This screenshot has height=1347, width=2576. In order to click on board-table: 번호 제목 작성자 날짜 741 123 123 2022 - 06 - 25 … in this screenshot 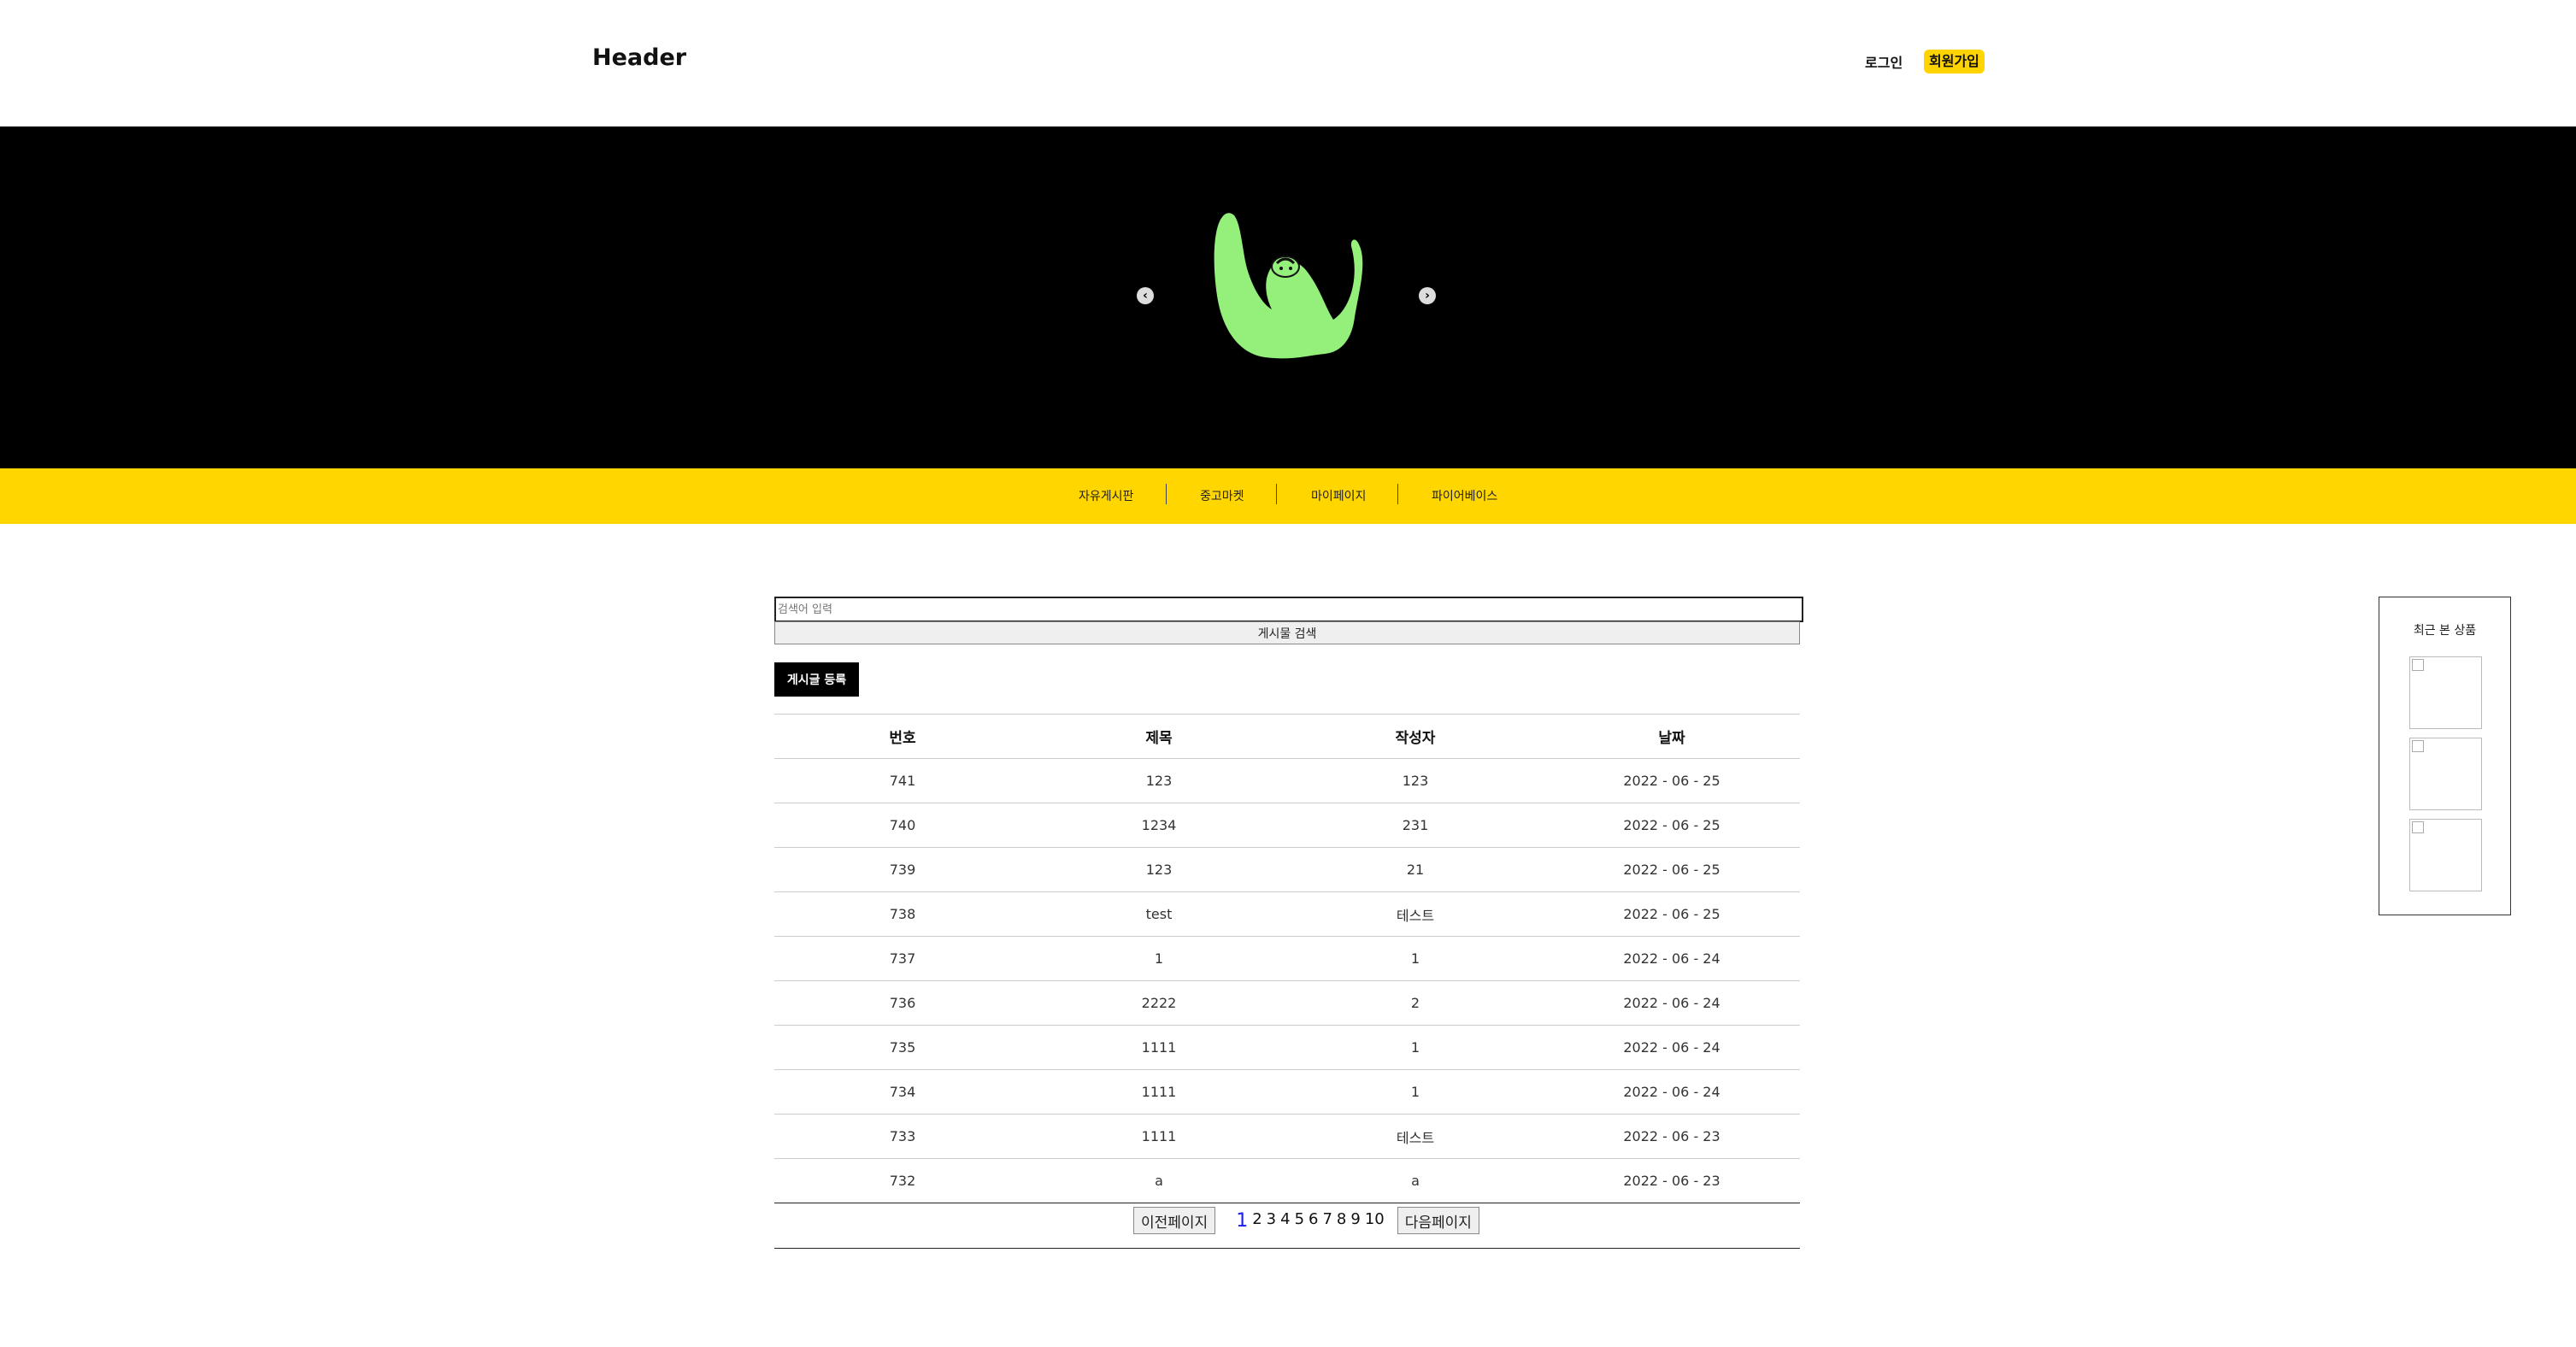, I will do `click(1287, 958)`.